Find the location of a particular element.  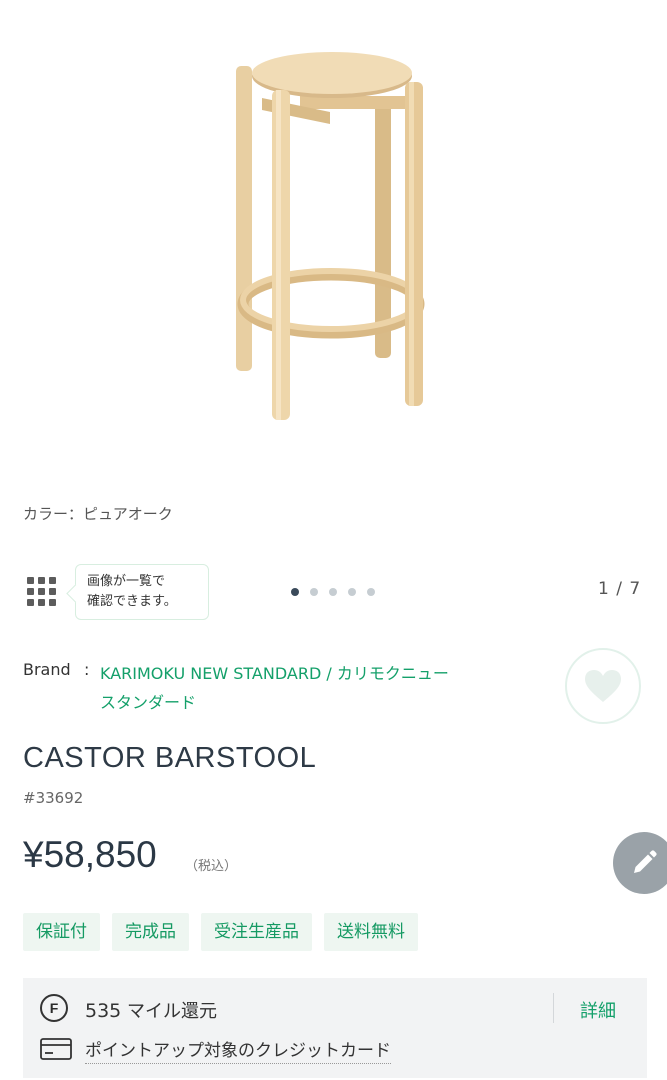

product-price: ¥58,850 is located at coordinates (90, 854).